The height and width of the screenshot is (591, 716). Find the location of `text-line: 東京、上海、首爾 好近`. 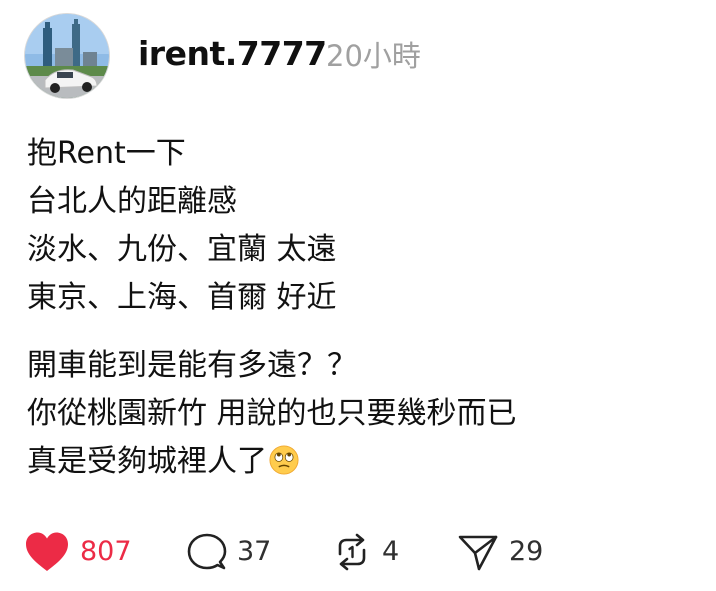

text-line: 東京、上海、首爾 好近 is located at coordinates (182, 297).